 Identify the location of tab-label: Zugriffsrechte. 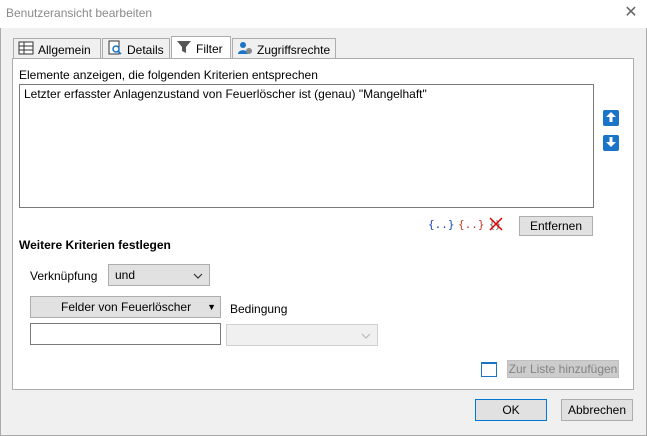
(294, 49).